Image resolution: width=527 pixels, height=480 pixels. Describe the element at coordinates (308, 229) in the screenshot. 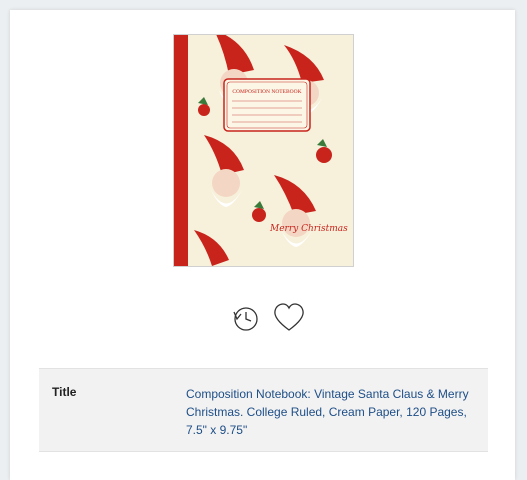

I see `cover-lettering: Merry Christmas` at that location.